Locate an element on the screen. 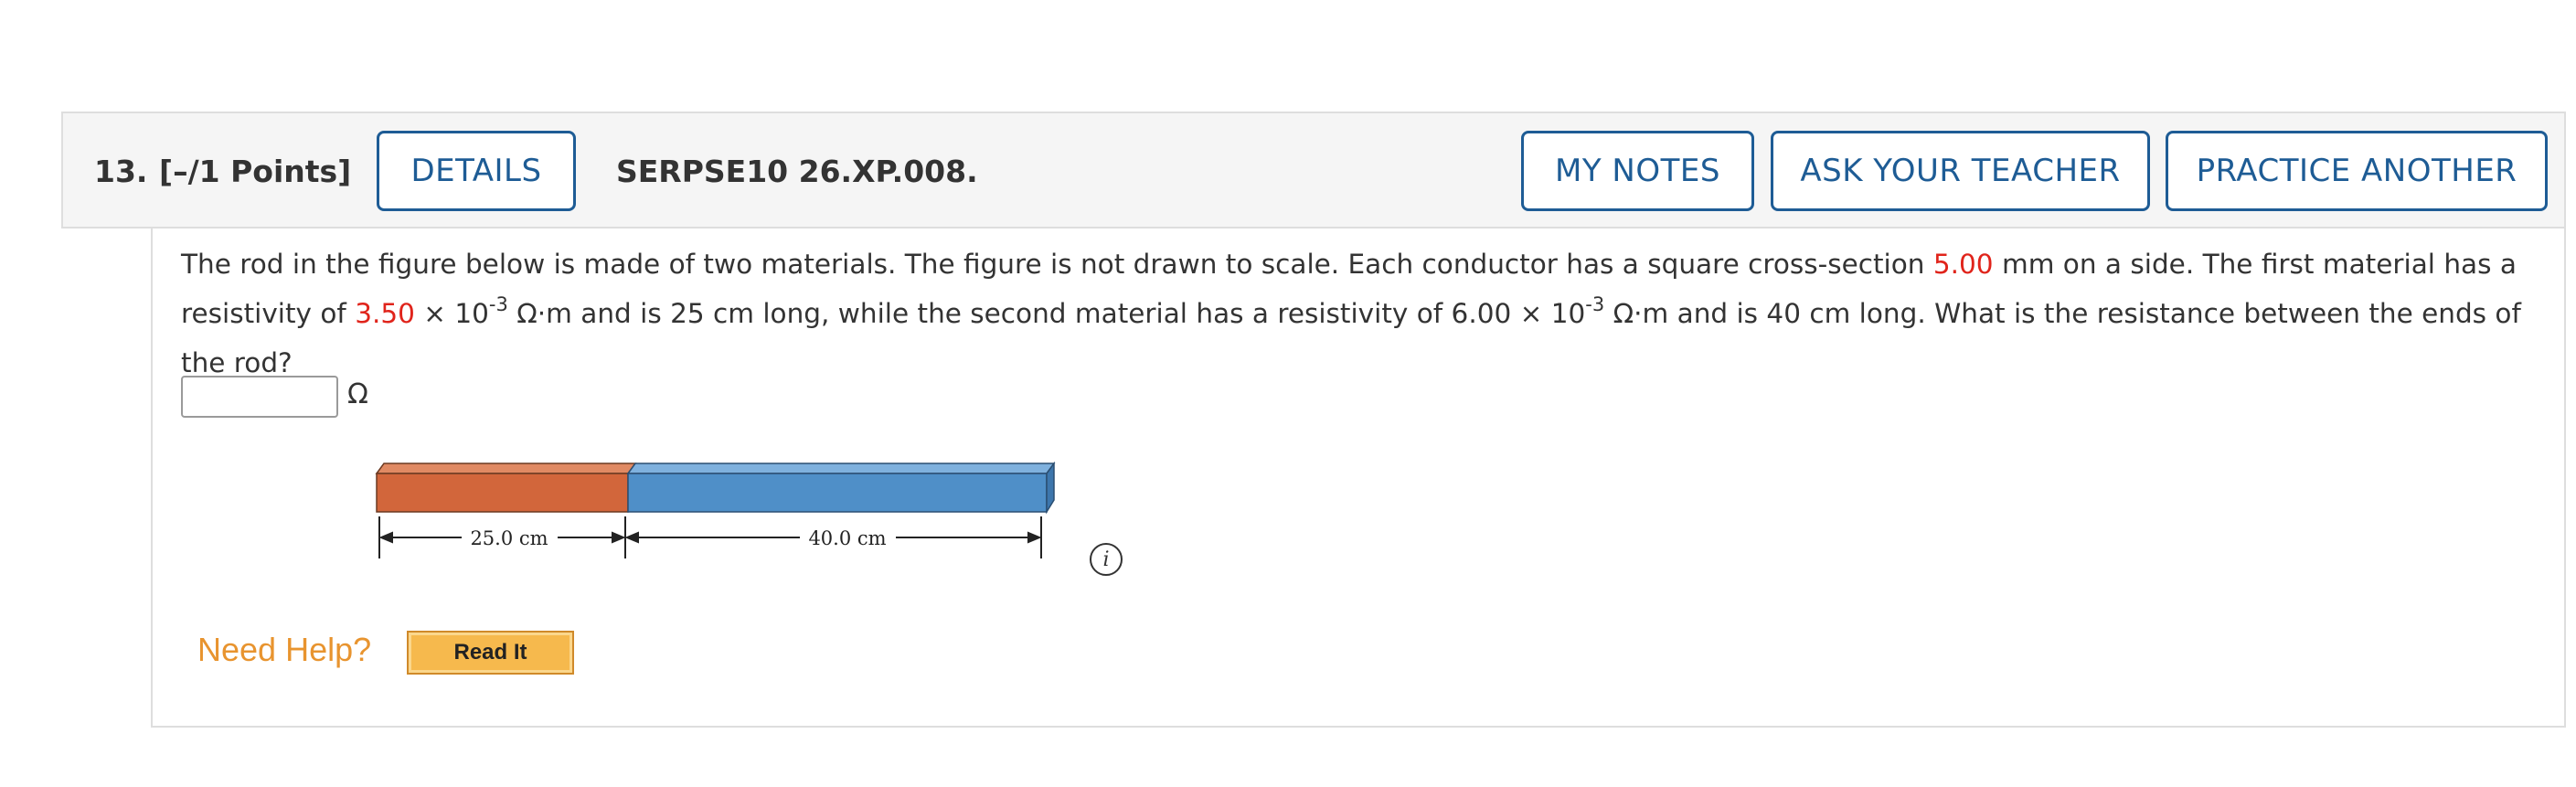 The image size is (2576, 787). read-it-button: Read It is located at coordinates (491, 653).